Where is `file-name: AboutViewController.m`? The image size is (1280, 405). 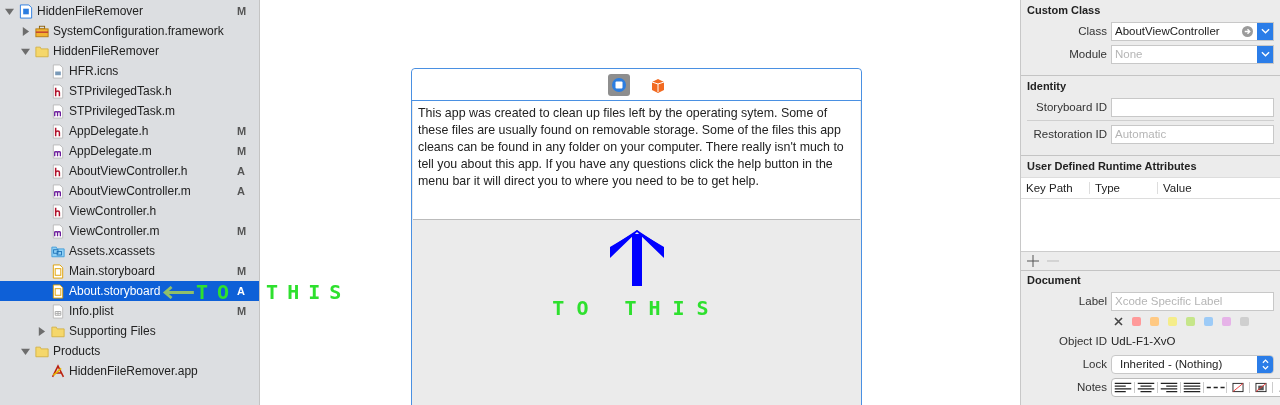 file-name: AboutViewController.m is located at coordinates (130, 191).